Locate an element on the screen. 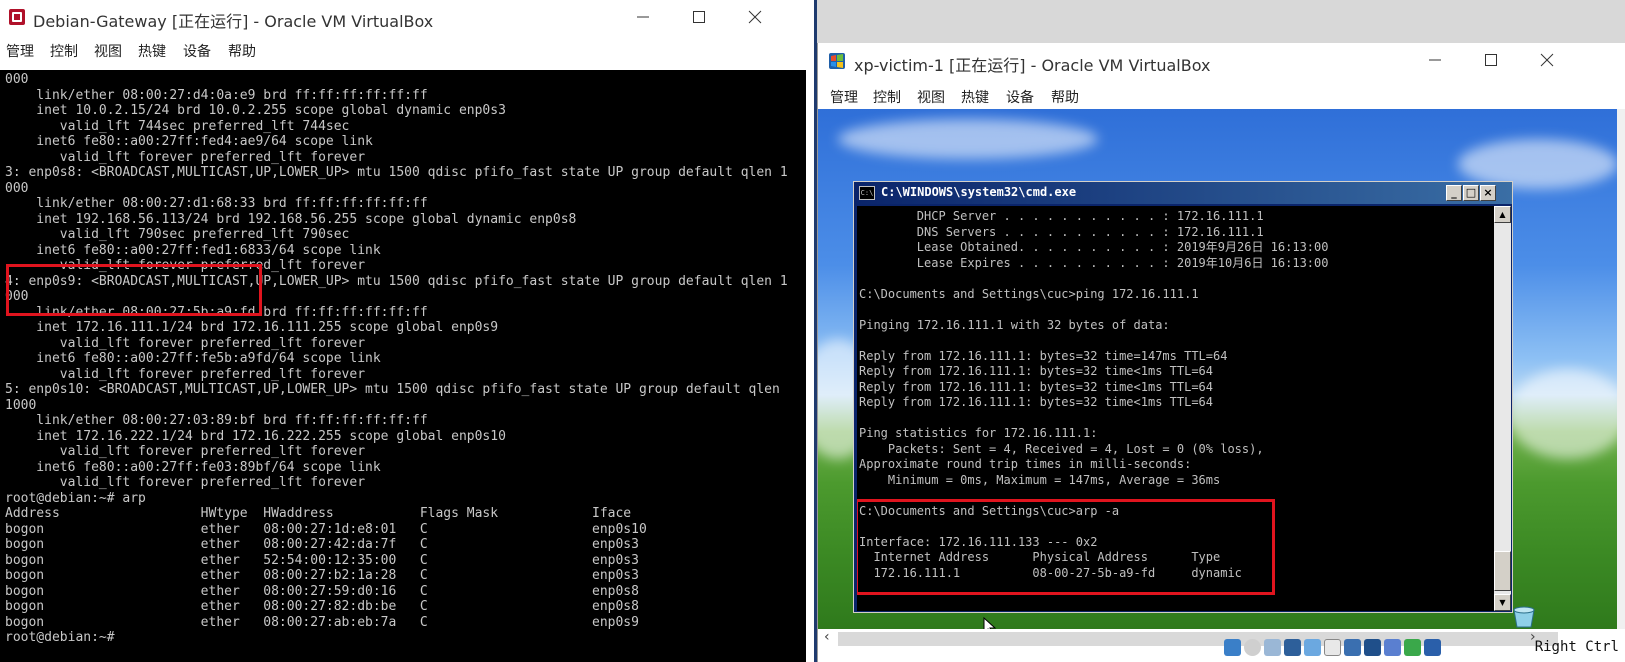  terminal-line: valid_lft 790sec preferred_lft 790sec is located at coordinates (177, 234).